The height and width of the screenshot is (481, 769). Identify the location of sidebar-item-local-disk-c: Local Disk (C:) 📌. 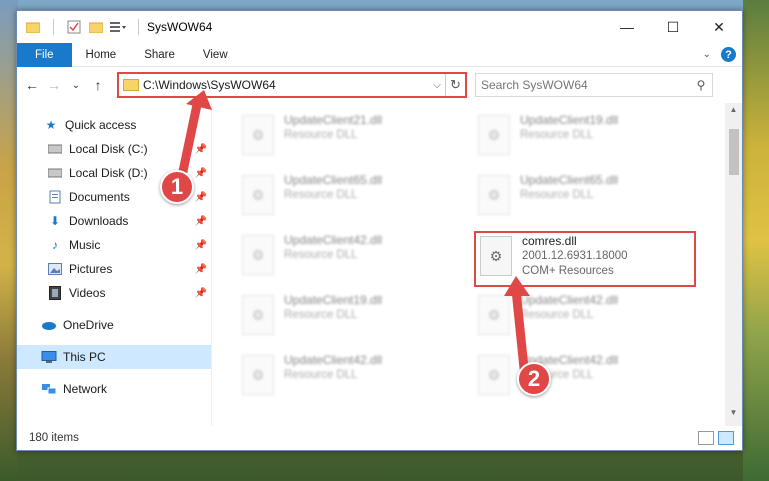
(114, 149).